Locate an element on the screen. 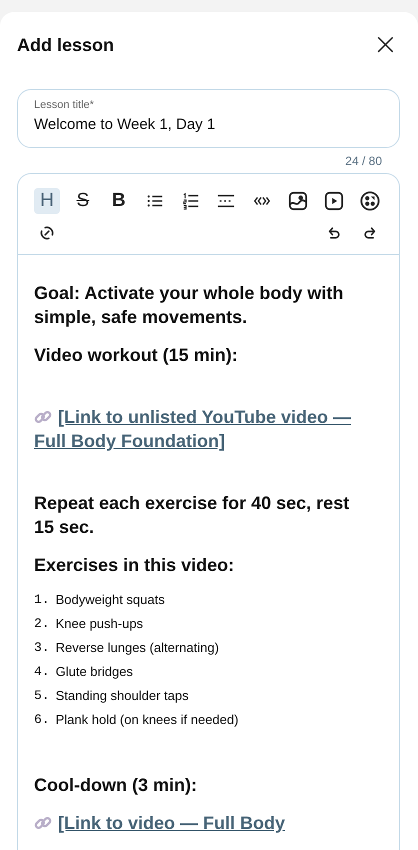 Image resolution: width=418 pixels, height=850 pixels. character-counter: 24 / 80 is located at coordinates (363, 161).